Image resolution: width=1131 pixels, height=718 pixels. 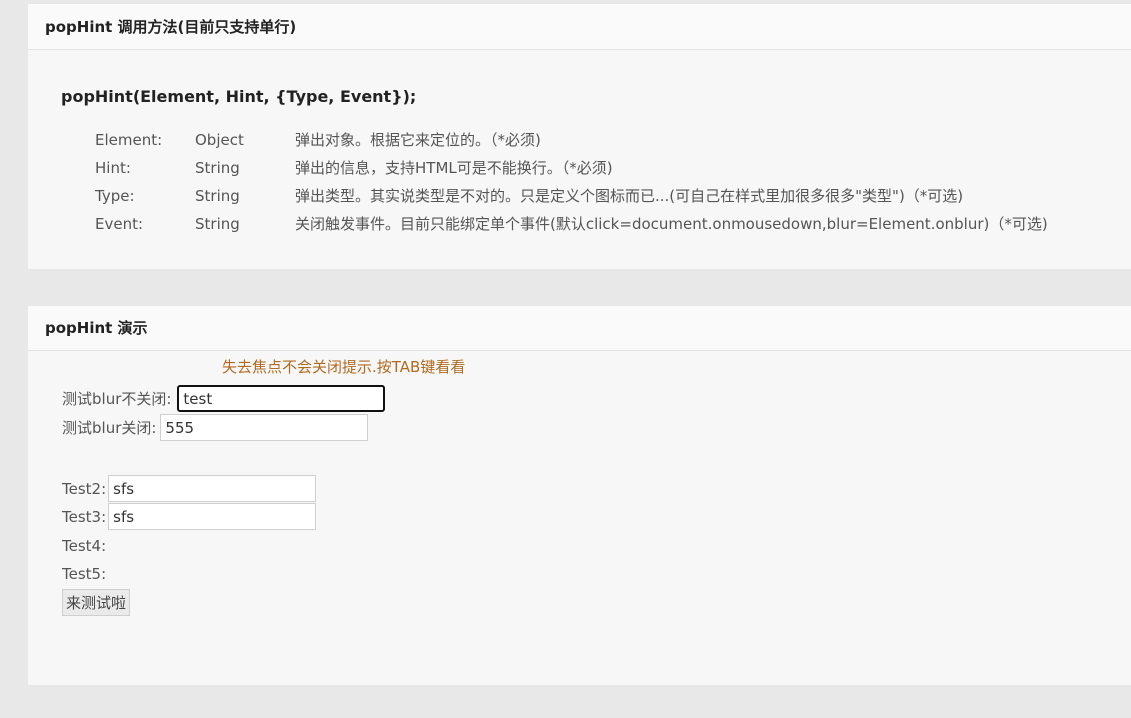 What do you see at coordinates (344, 367) in the screenshot?
I see `pophint-tooltip: 失去焦点不会关闭提示.按TAB键看看` at bounding box center [344, 367].